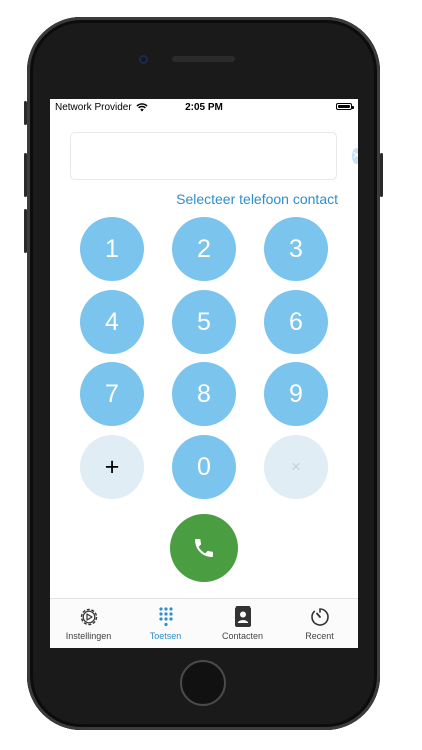 The height and width of the screenshot is (750, 422). I want to click on phone-number-input, so click(217, 156).